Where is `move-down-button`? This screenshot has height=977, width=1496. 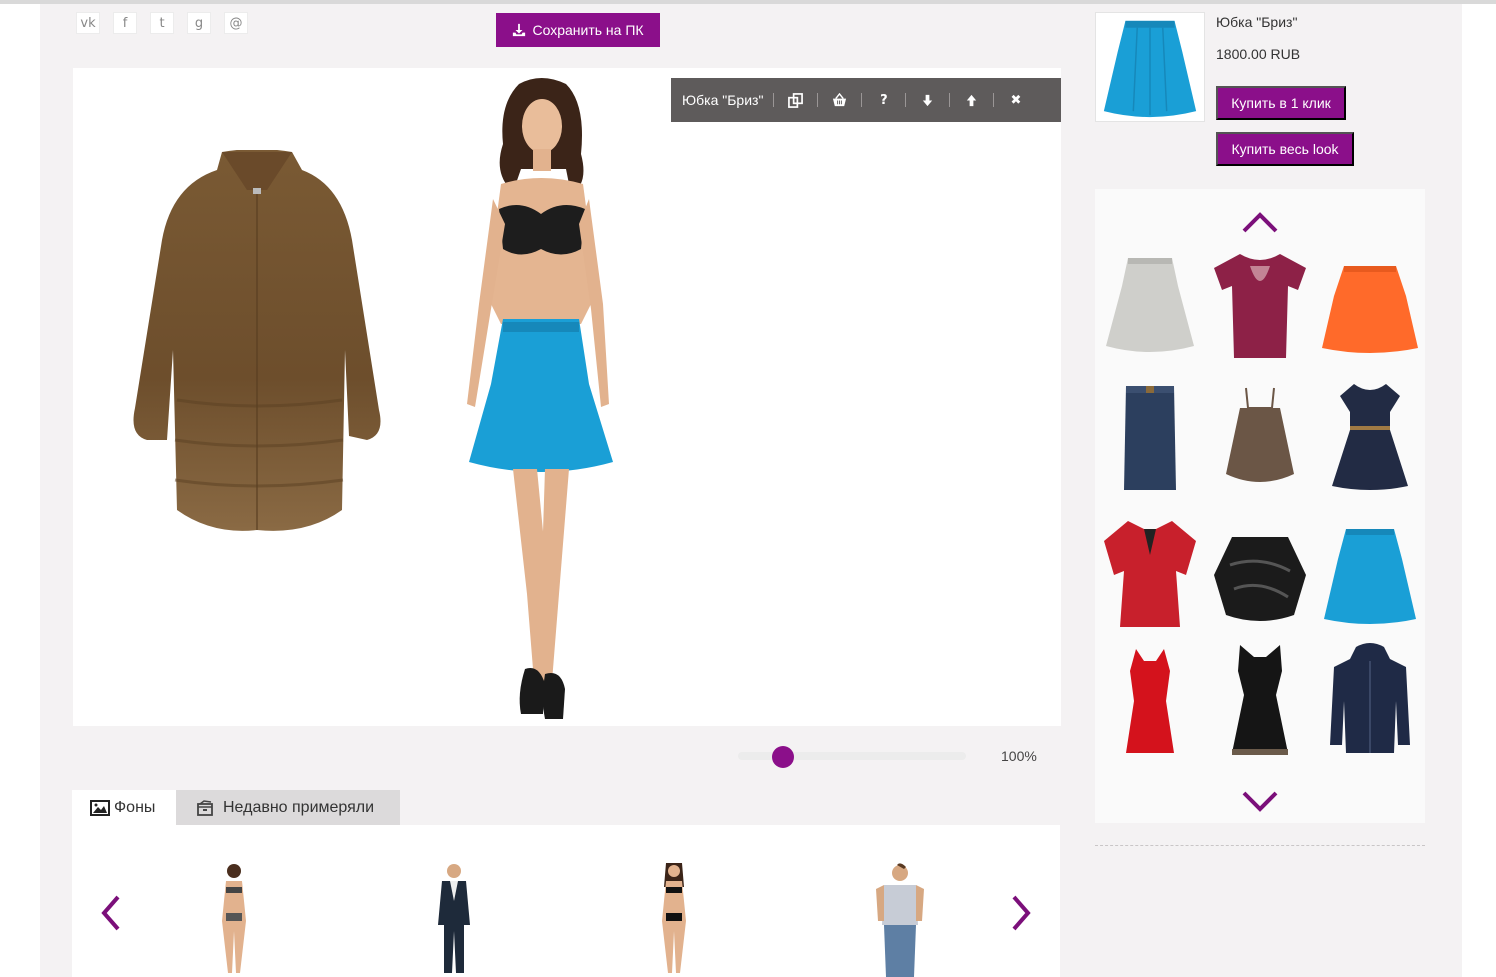 move-down-button is located at coordinates (927, 100).